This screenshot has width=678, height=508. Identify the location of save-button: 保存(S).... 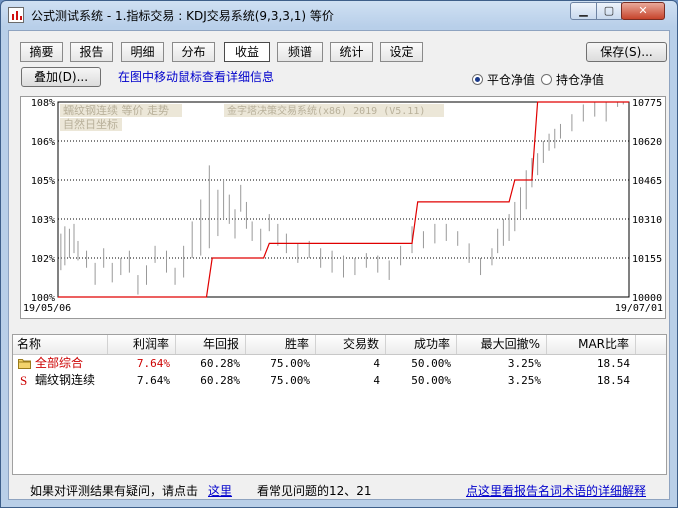
(626, 52).